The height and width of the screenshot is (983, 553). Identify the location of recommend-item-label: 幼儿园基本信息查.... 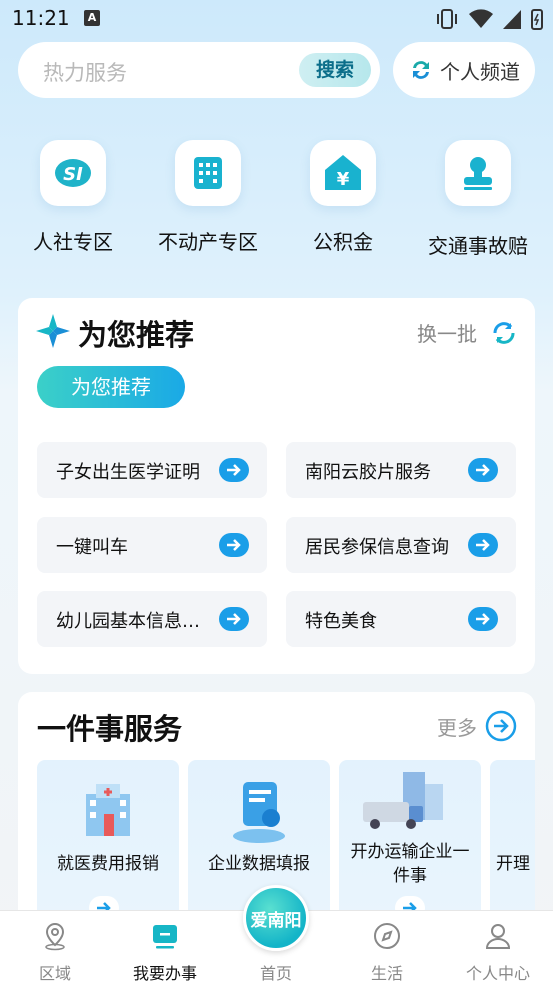
(136, 621).